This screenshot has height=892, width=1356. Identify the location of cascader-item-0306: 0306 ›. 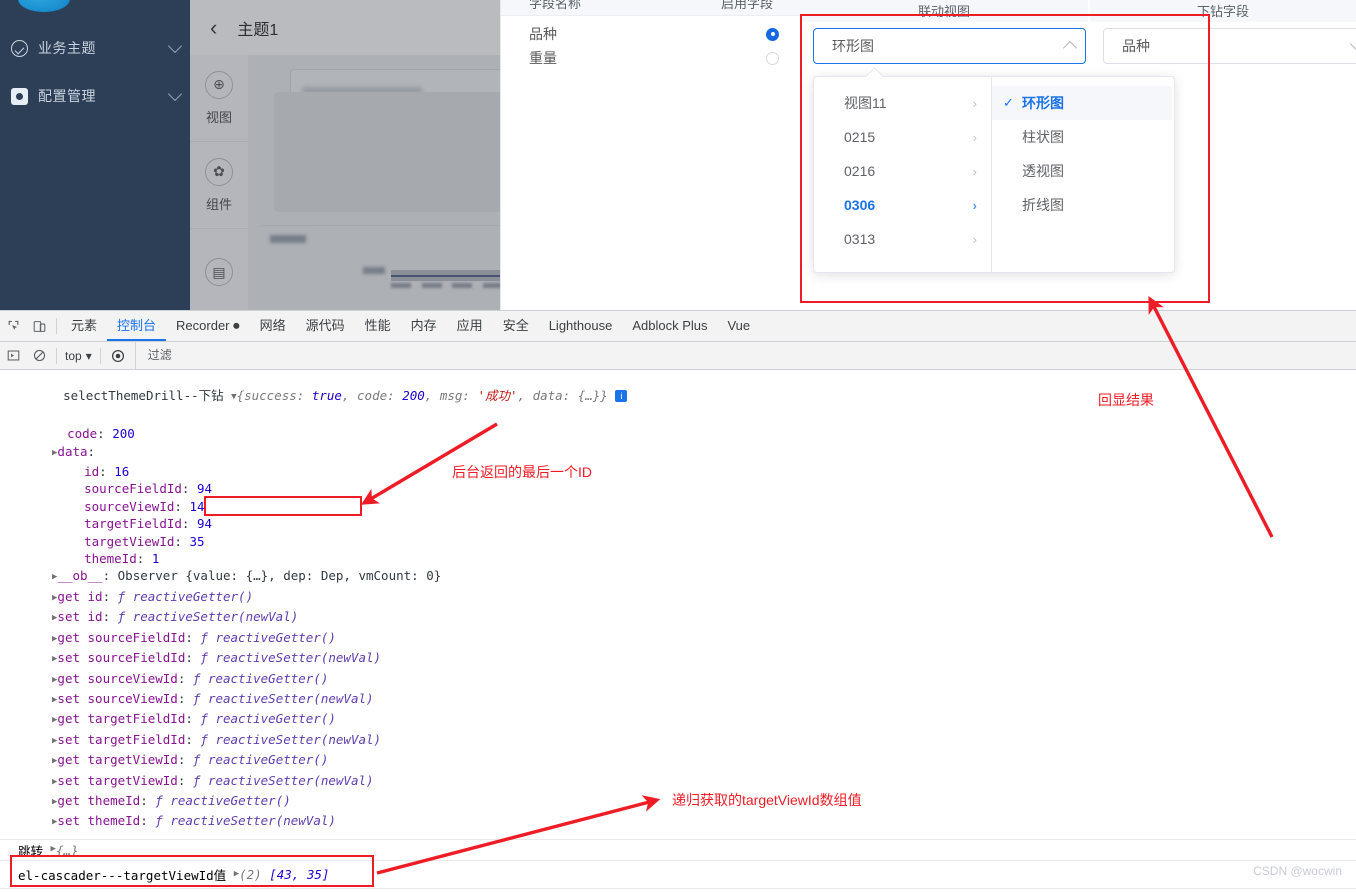
(902, 205).